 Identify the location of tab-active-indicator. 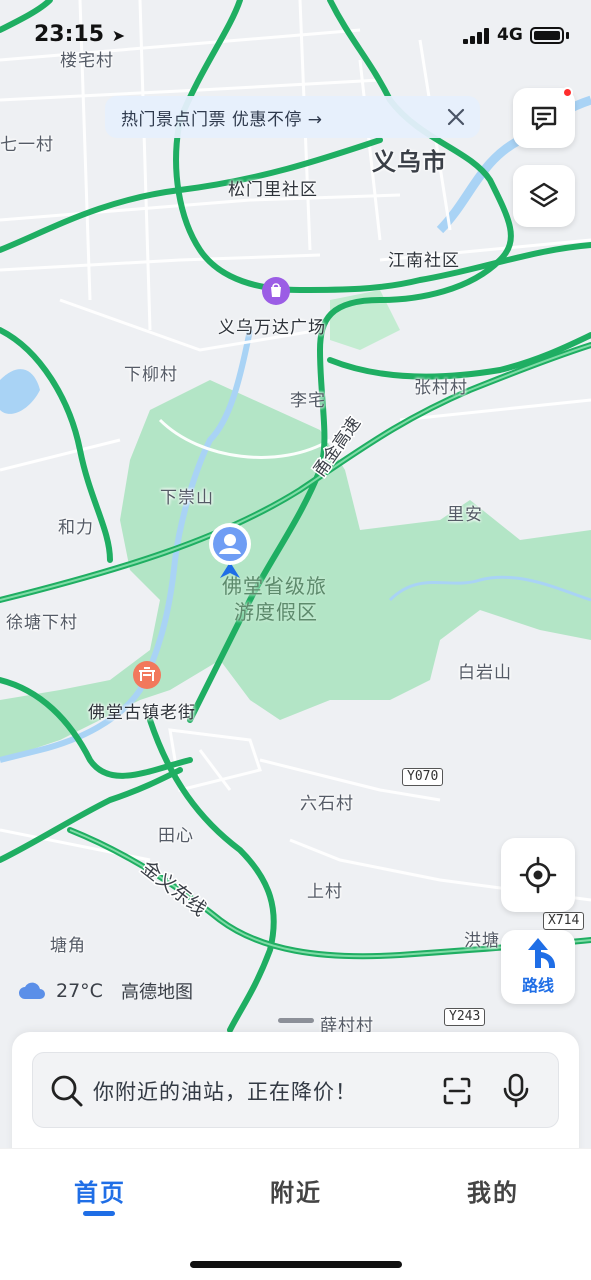
(99, 1213).